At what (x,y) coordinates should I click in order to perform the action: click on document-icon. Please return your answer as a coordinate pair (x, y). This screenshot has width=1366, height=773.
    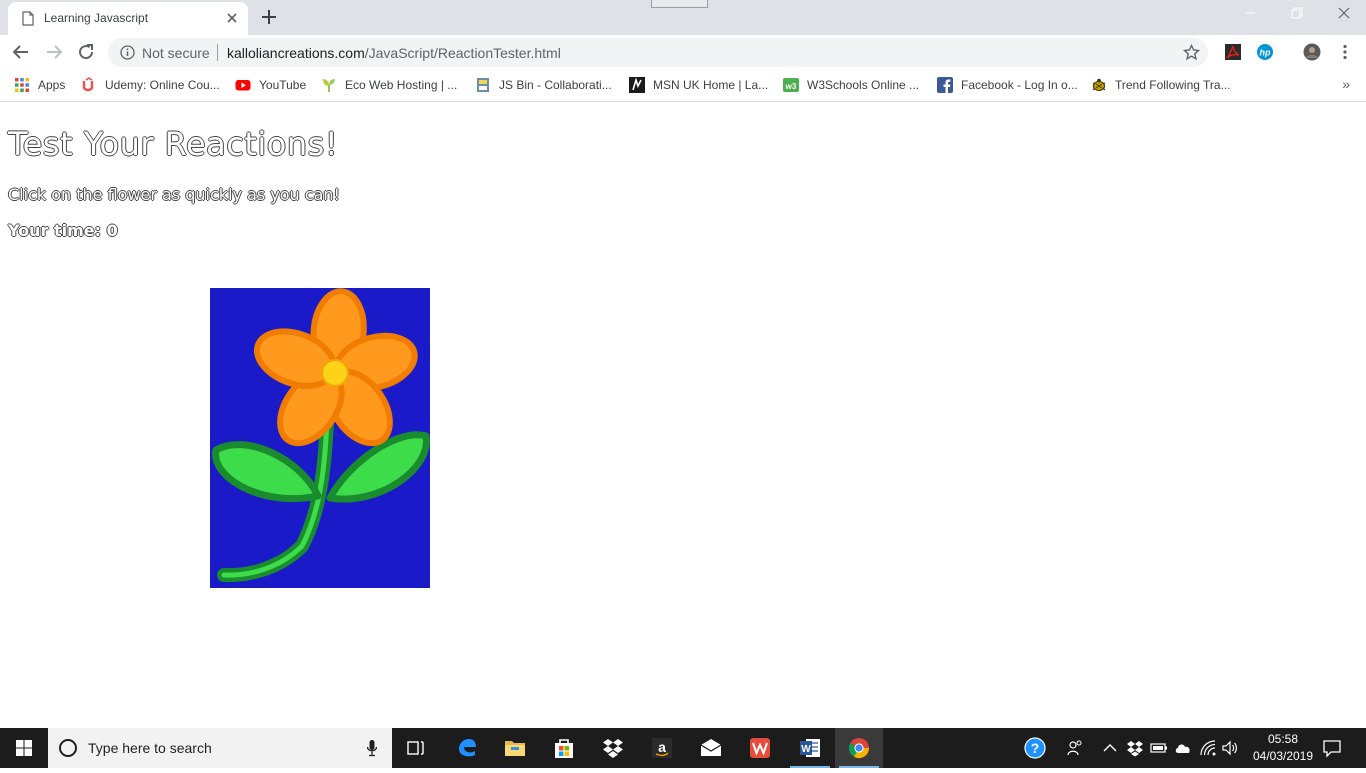
    Looking at the image, I should click on (28, 18).